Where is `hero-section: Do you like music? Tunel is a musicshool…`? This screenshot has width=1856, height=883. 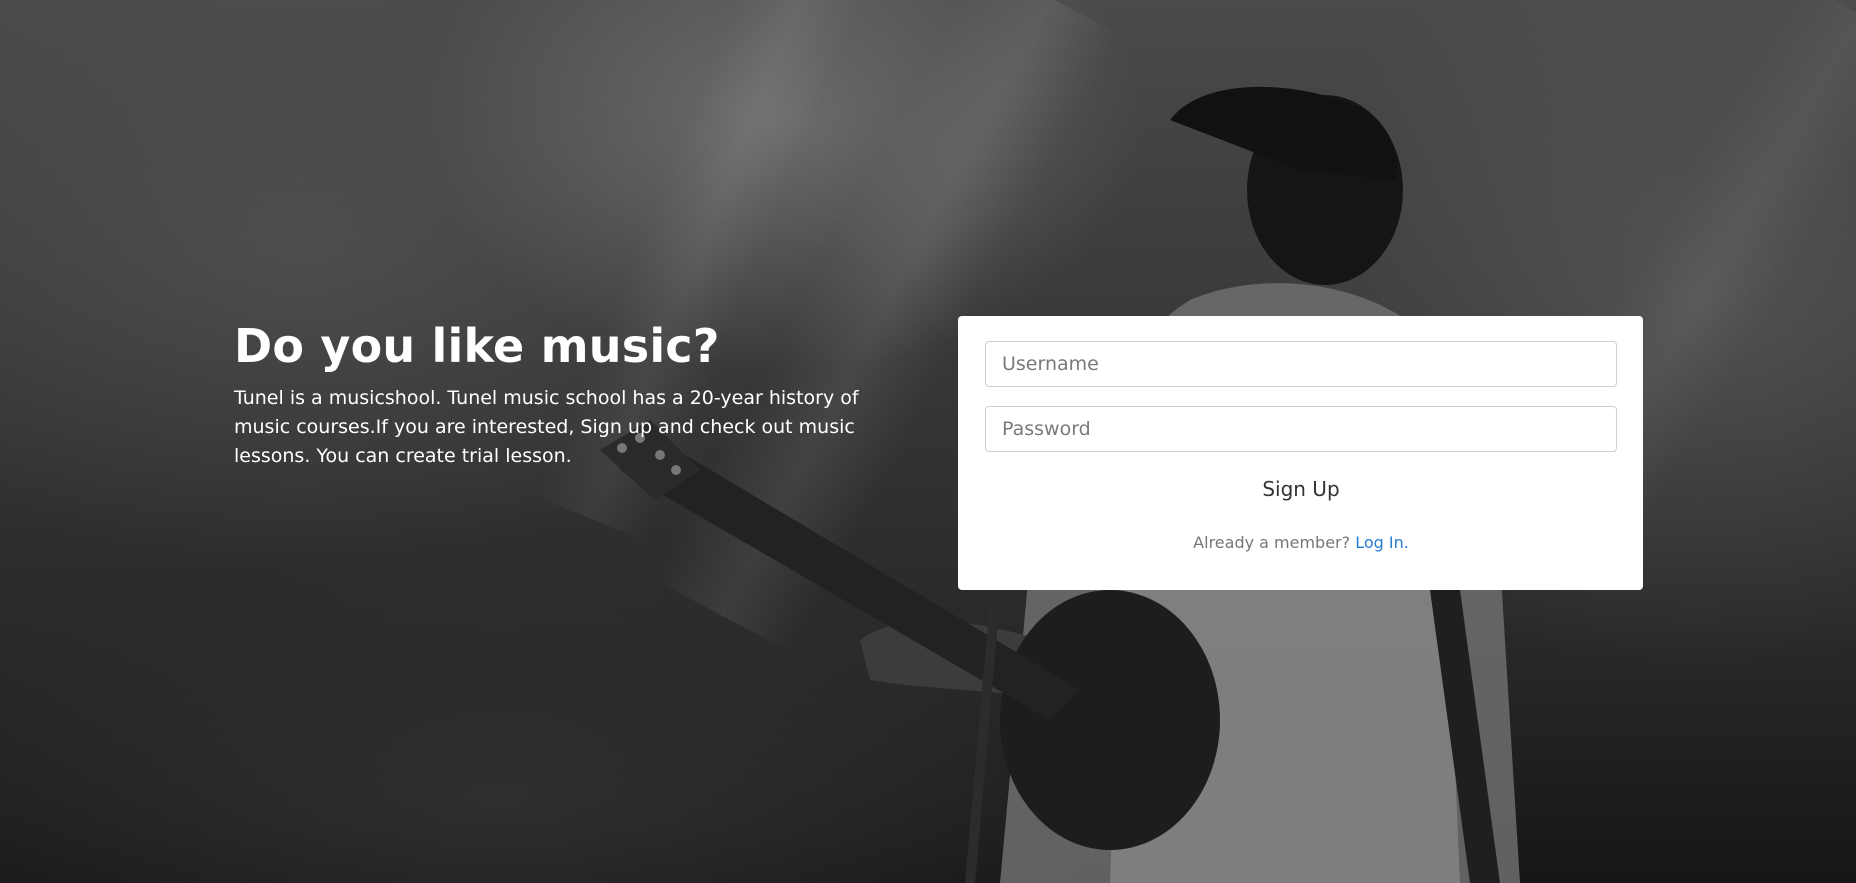 hero-section: Do you like music? Tunel is a musicshool… is located at coordinates (574, 394).